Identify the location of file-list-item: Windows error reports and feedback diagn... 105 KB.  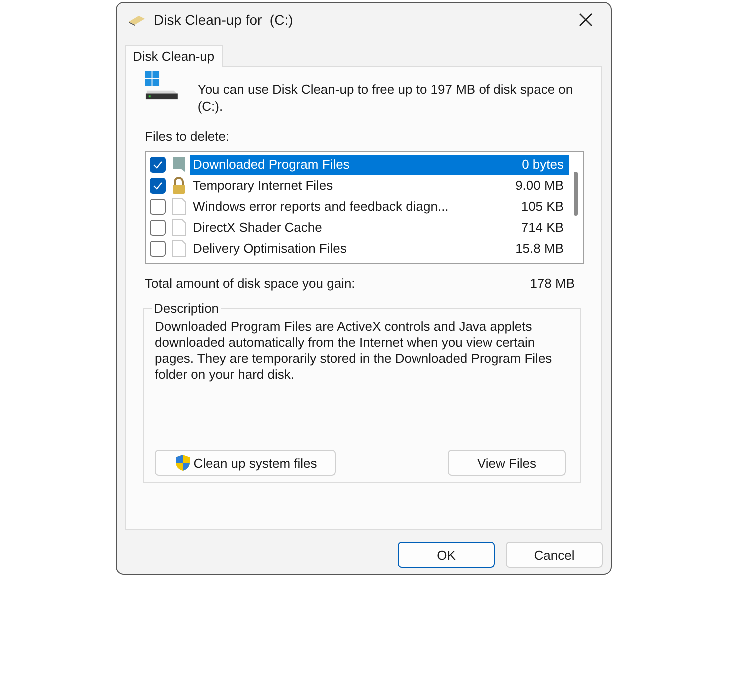
(379, 206).